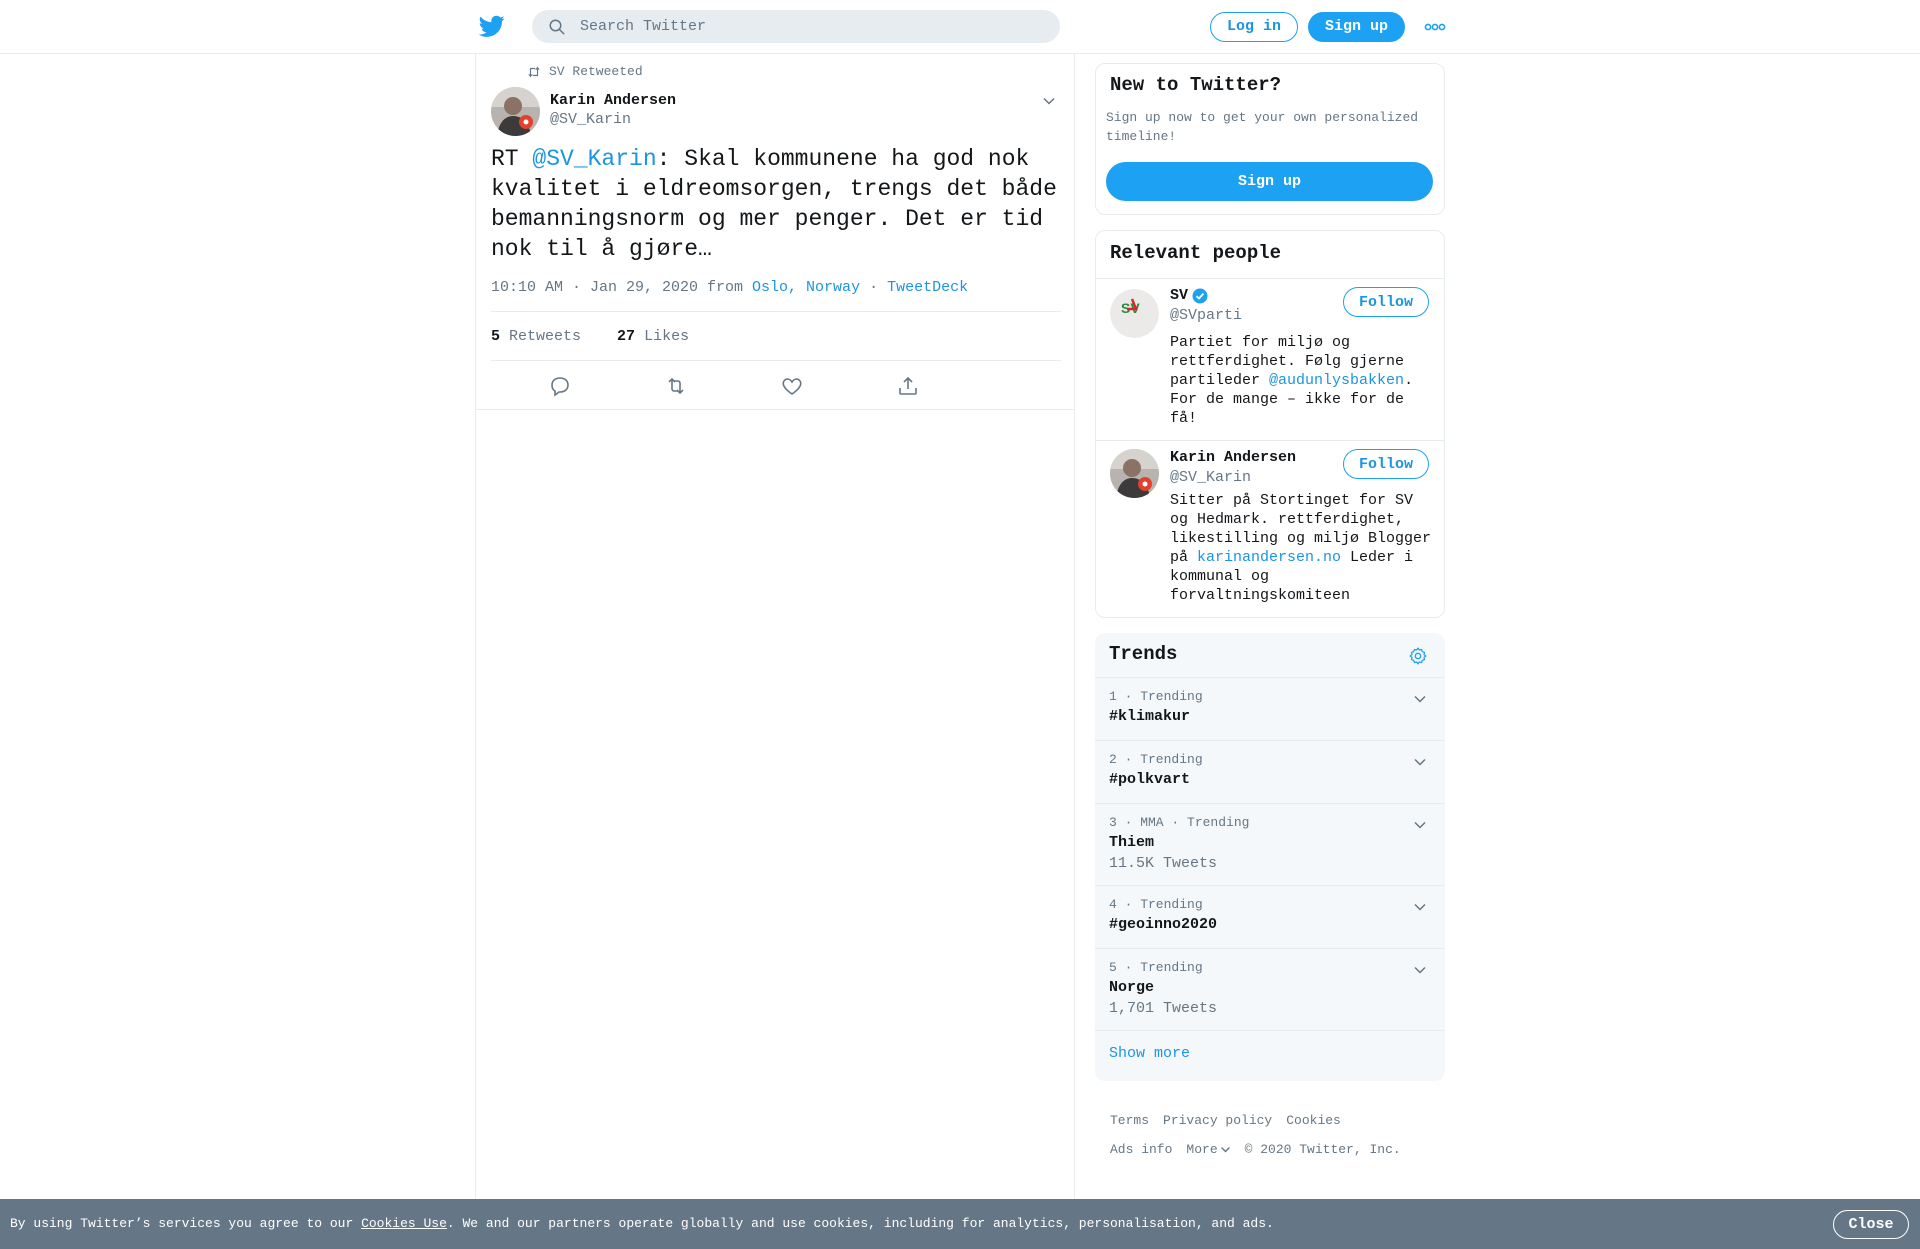 The height and width of the screenshot is (1249, 1920). What do you see at coordinates (1270, 772) in the screenshot?
I see `trend-item: 2 · Trending #polkvart` at bounding box center [1270, 772].